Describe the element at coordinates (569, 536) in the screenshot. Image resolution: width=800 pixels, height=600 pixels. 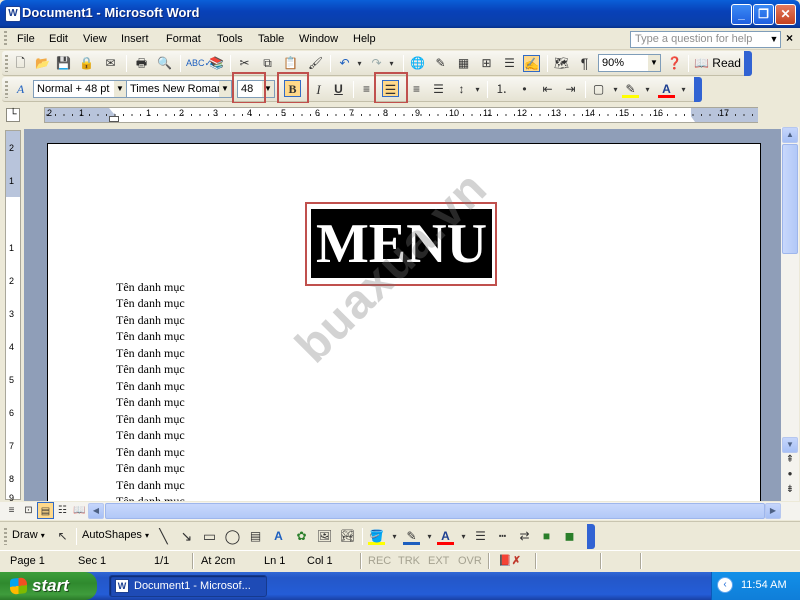
I see `3d-style-icon: ◼` at that location.